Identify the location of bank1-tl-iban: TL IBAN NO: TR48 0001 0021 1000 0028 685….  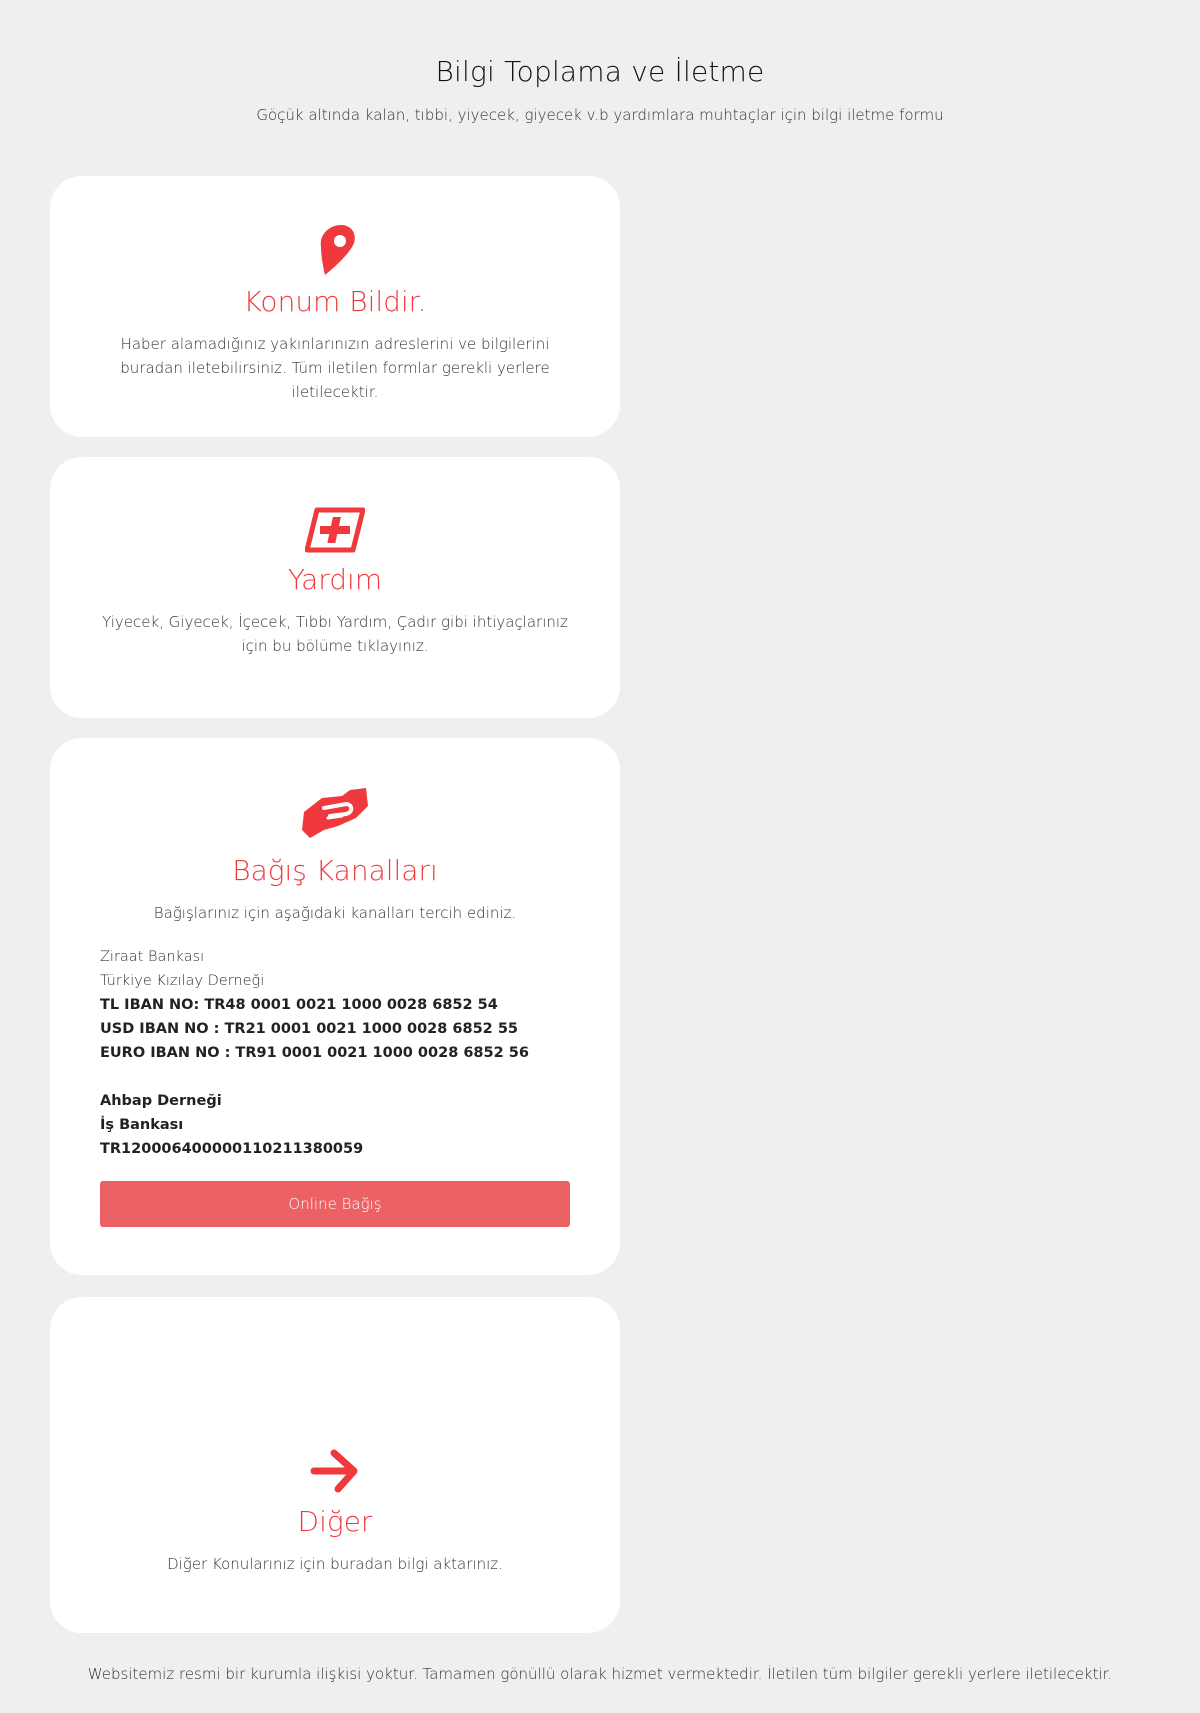
(299, 1005).